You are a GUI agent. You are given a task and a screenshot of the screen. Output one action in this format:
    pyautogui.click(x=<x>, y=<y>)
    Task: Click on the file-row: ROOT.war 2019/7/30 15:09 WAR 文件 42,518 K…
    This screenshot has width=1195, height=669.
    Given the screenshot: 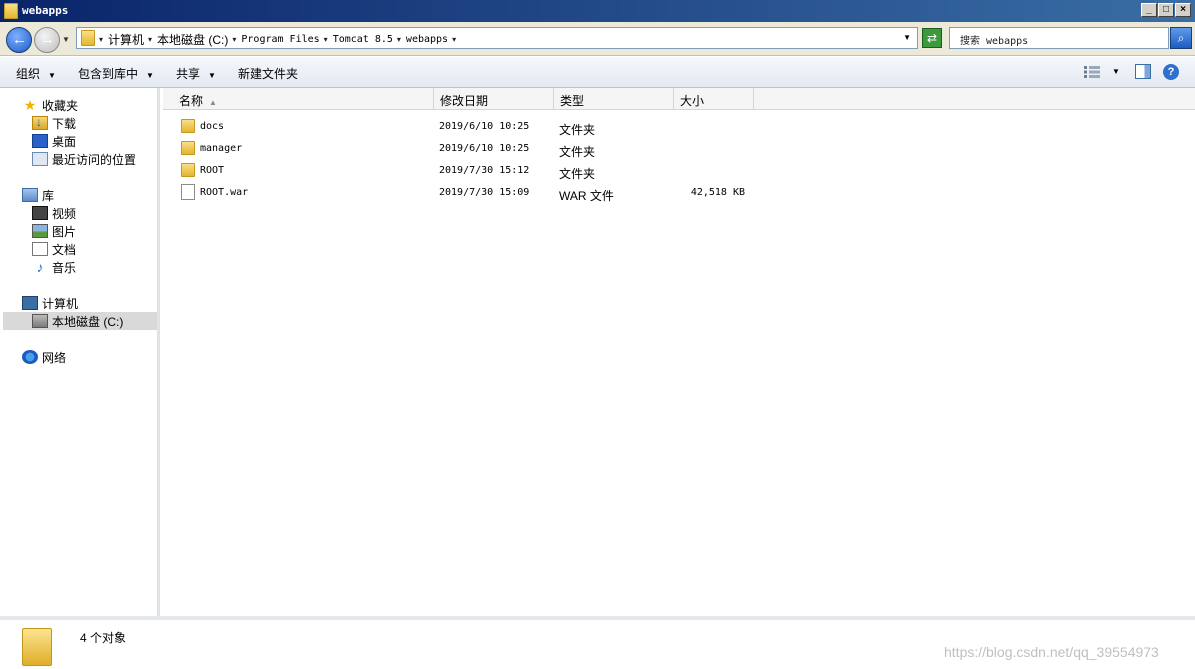 What is the action you would take?
    pyautogui.click(x=679, y=193)
    